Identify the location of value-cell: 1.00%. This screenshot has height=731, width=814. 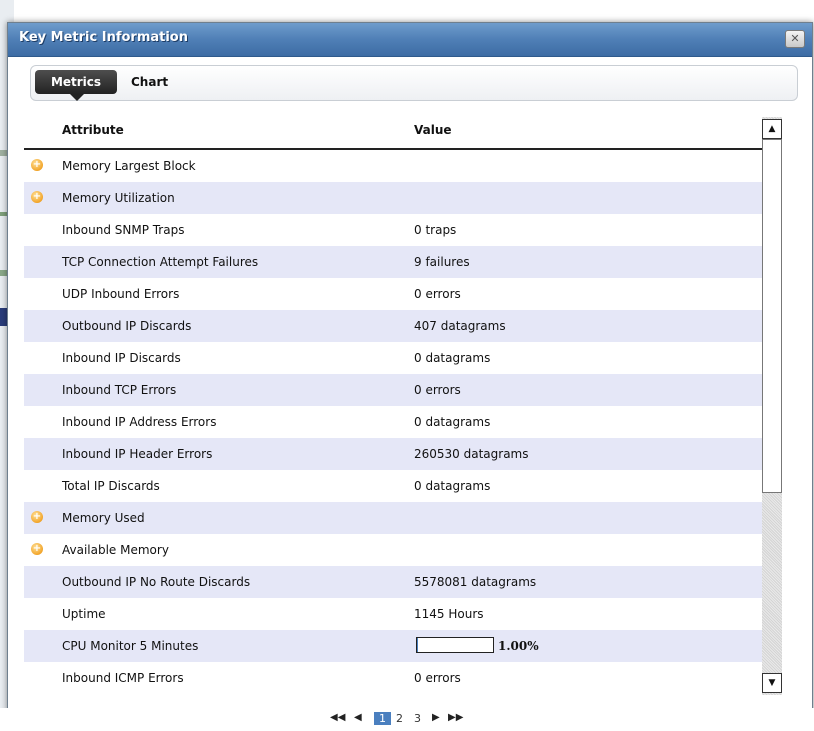
(518, 646).